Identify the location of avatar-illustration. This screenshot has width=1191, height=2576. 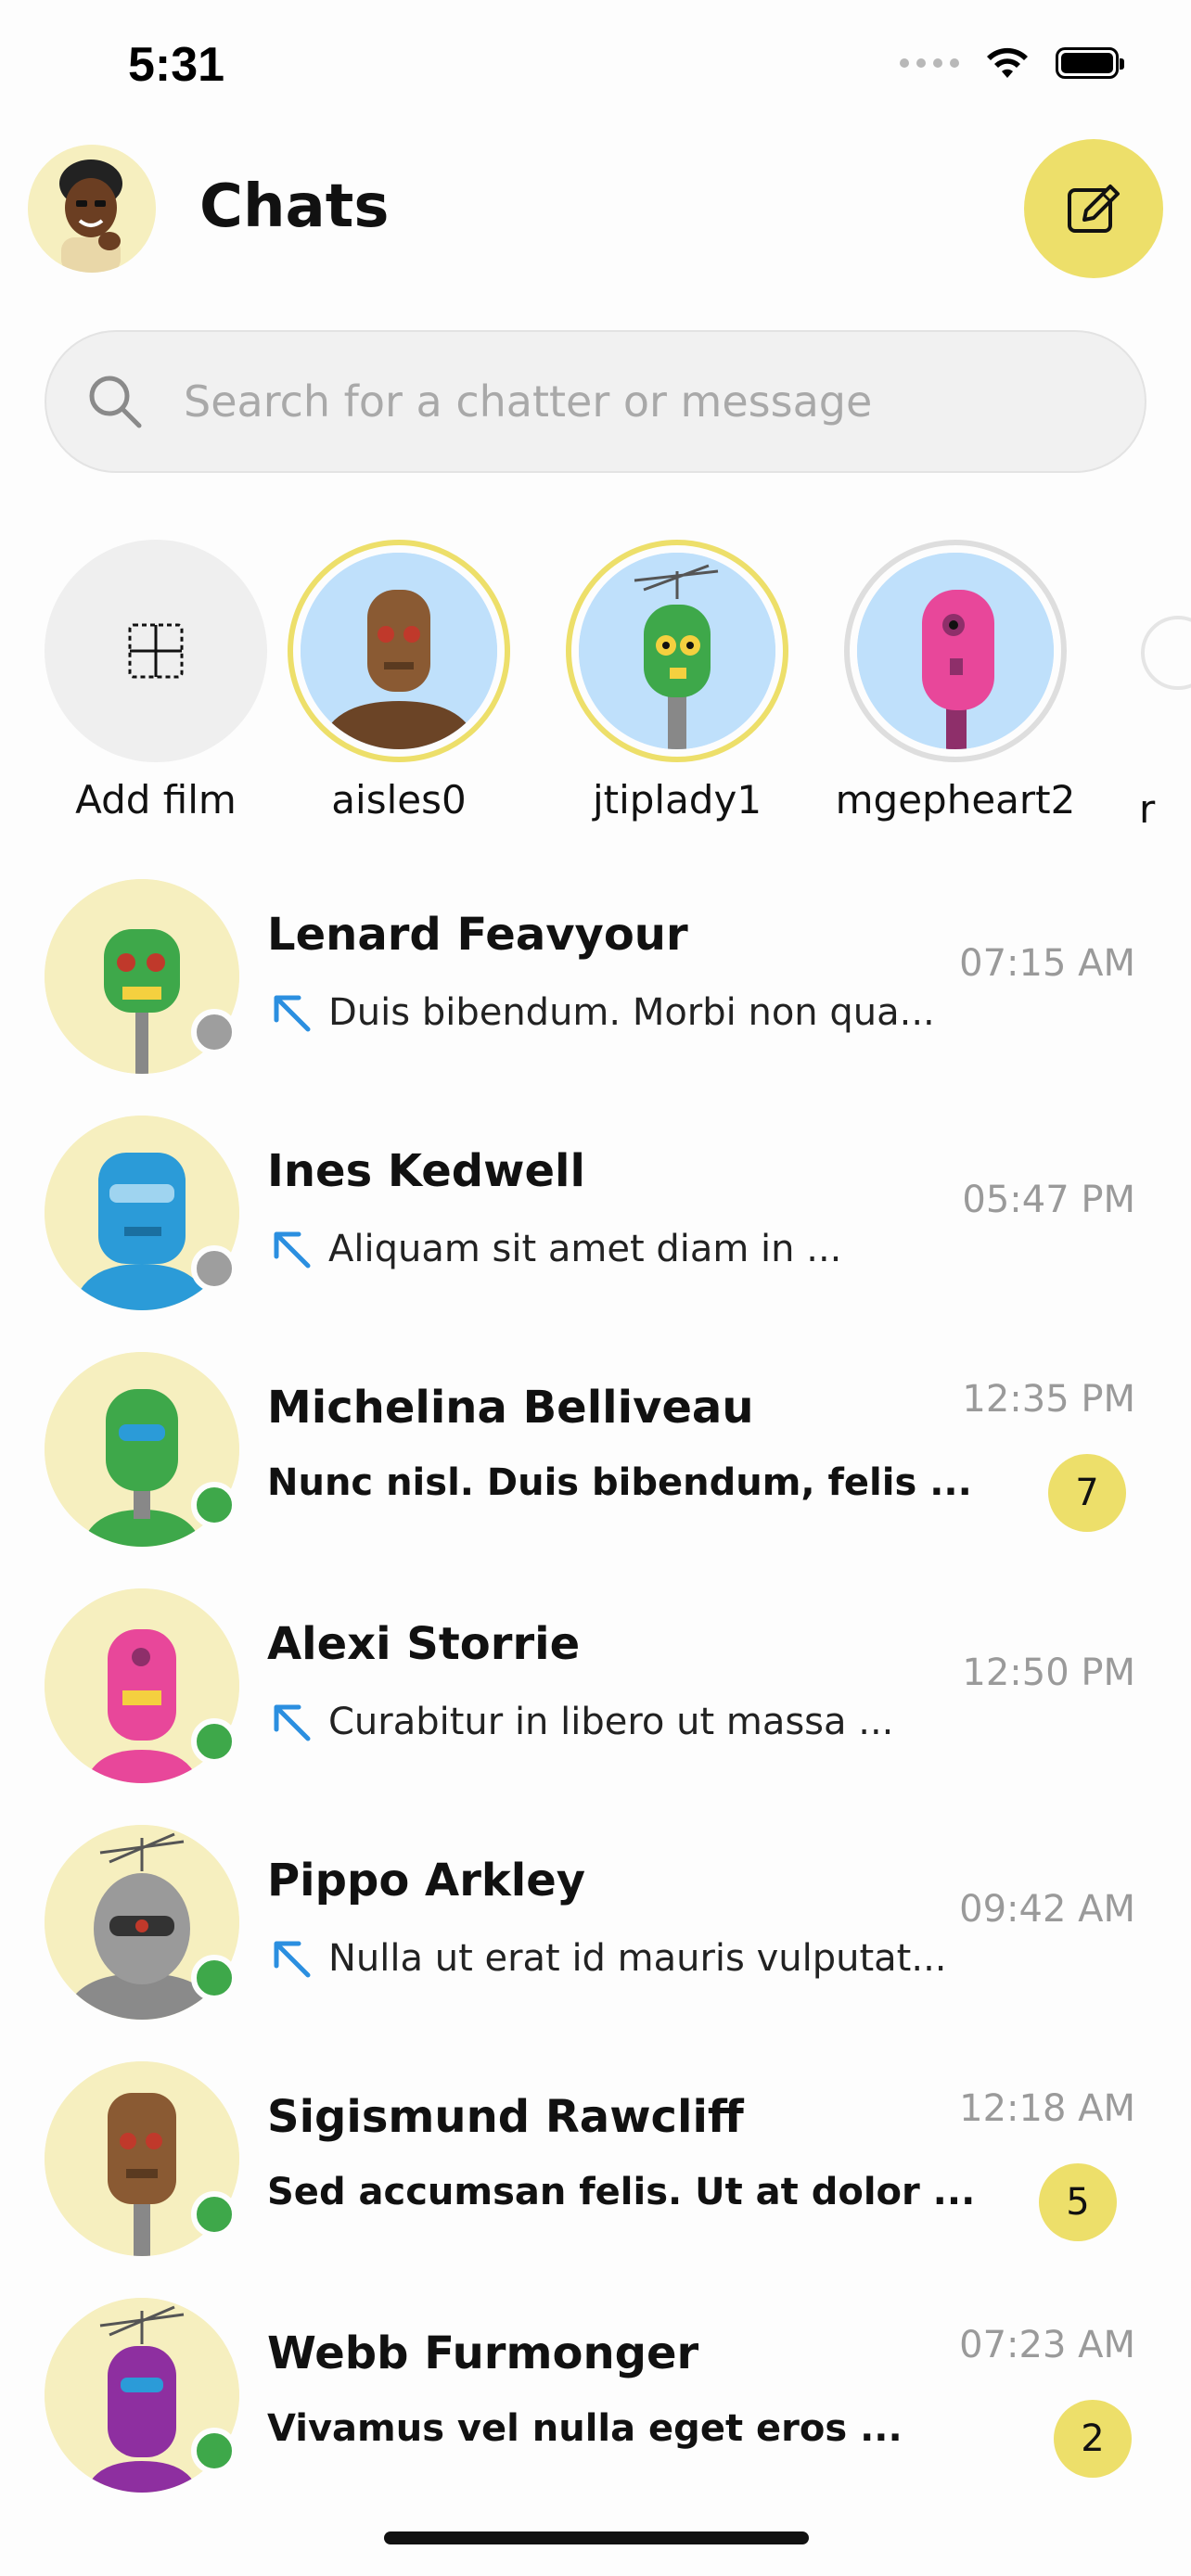
(92, 209).